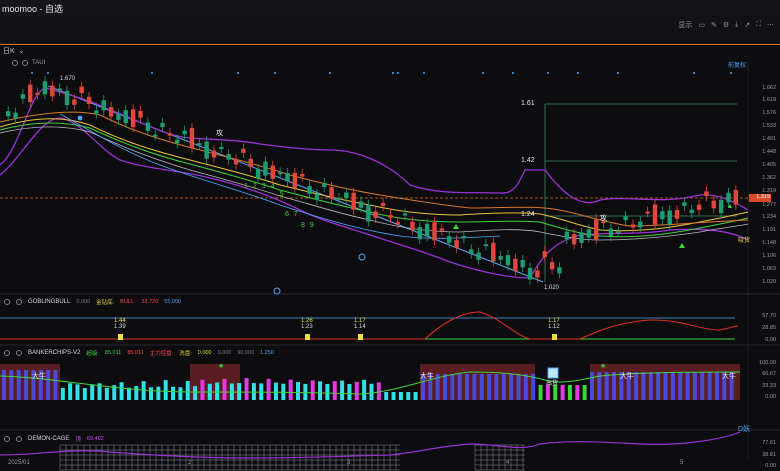 This screenshot has height=471, width=780. I want to click on indicator-value: 55.000, so click(173, 302).